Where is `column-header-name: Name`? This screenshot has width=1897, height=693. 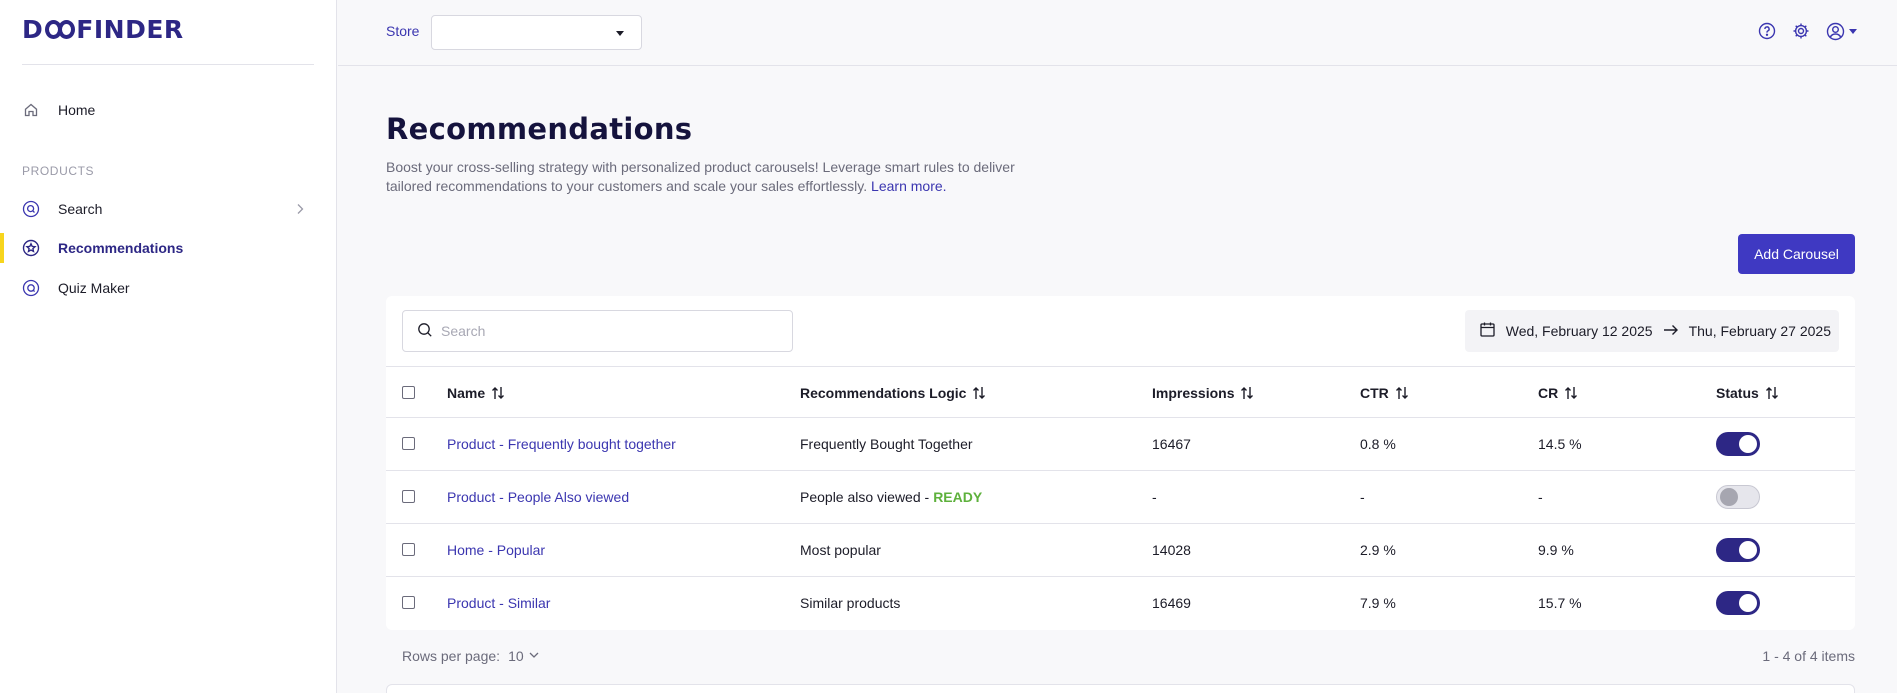 column-header-name: Name is located at coordinates (476, 392).